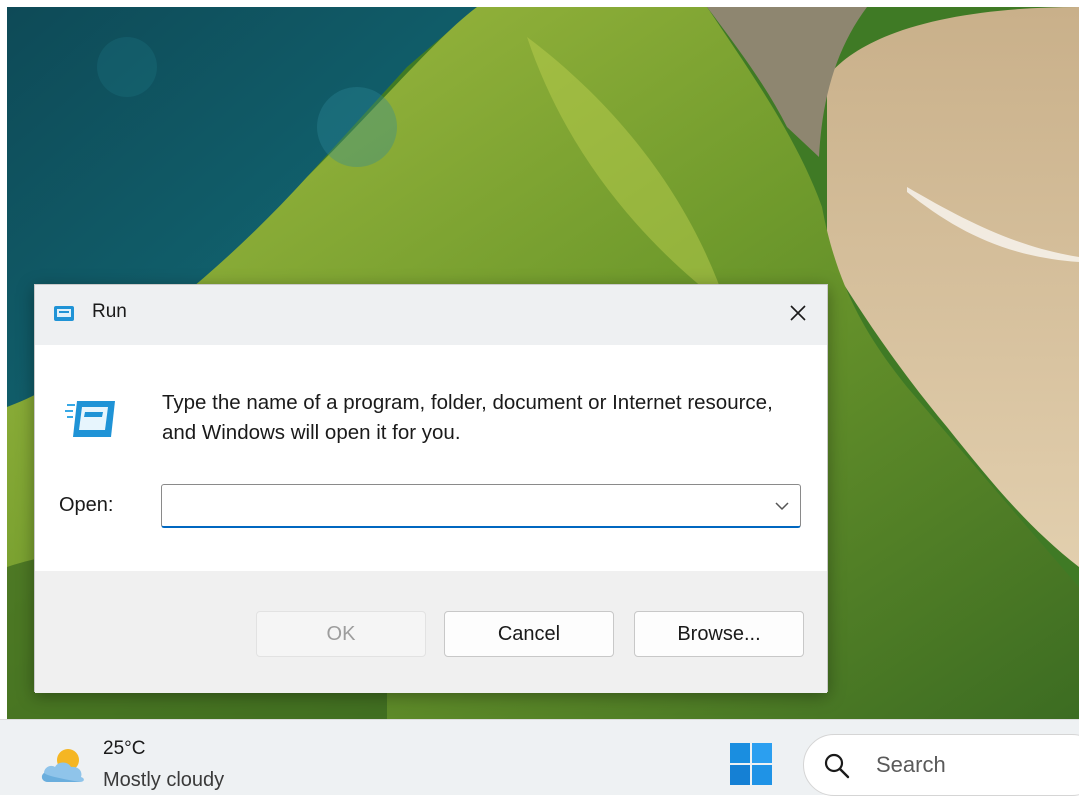 Image resolution: width=1079 pixels, height=796 pixels. I want to click on close-button, so click(798, 315).